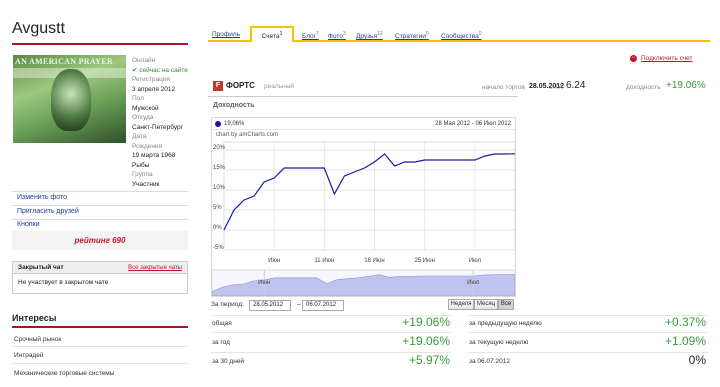  I want to click on stat-label: за год, so click(221, 342).